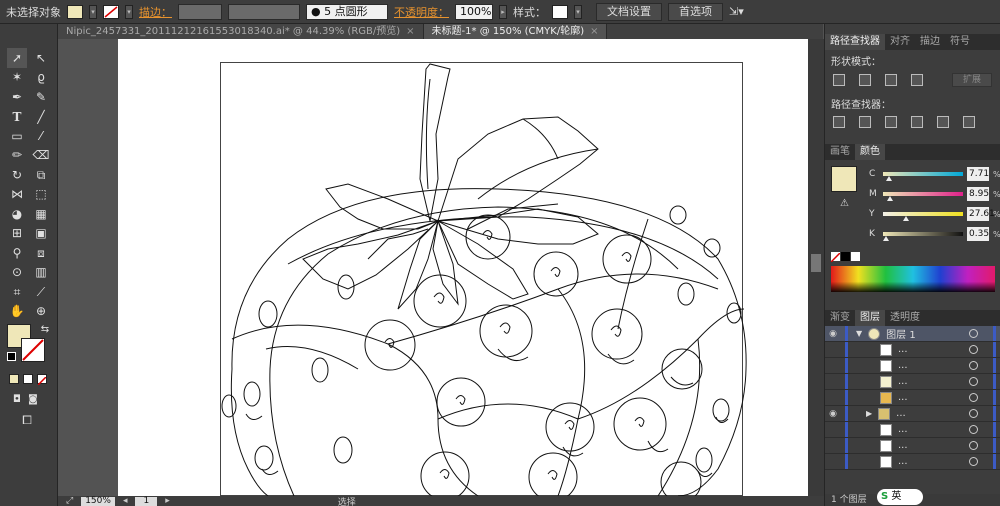 Image resolution: width=1000 pixels, height=506 pixels. What do you see at coordinates (816, 263) in the screenshot?
I see `scroll-thumb` at bounding box center [816, 263].